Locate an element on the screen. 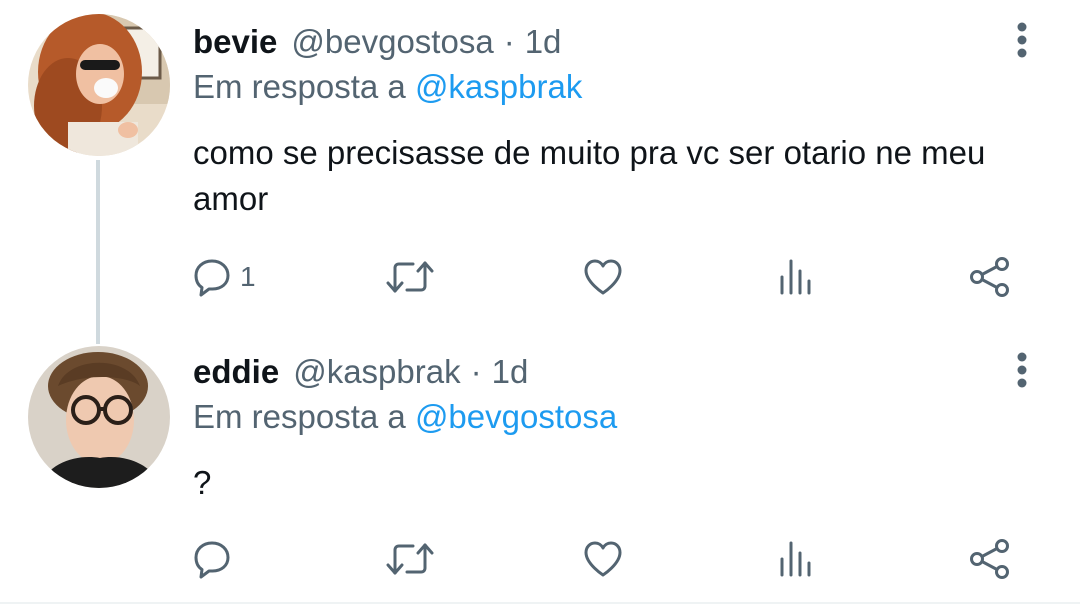 This screenshot has width=1080, height=606. tweet-actions is located at coordinates (540, 559).